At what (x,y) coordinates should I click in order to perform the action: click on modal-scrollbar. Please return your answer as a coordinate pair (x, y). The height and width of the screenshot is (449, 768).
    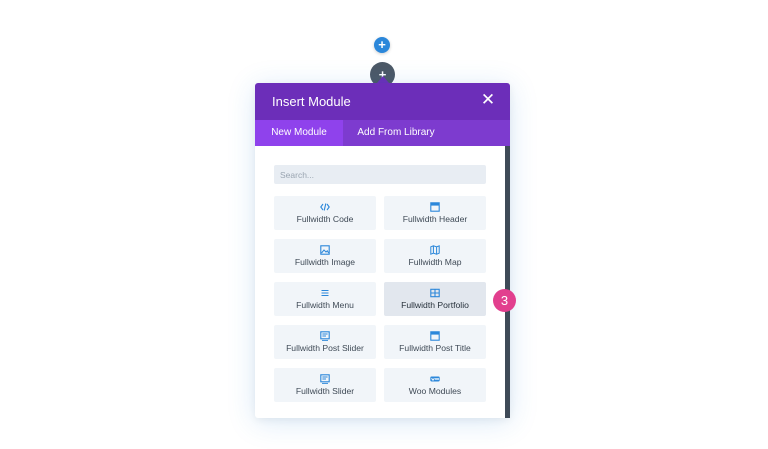
    Looking at the image, I should click on (507, 282).